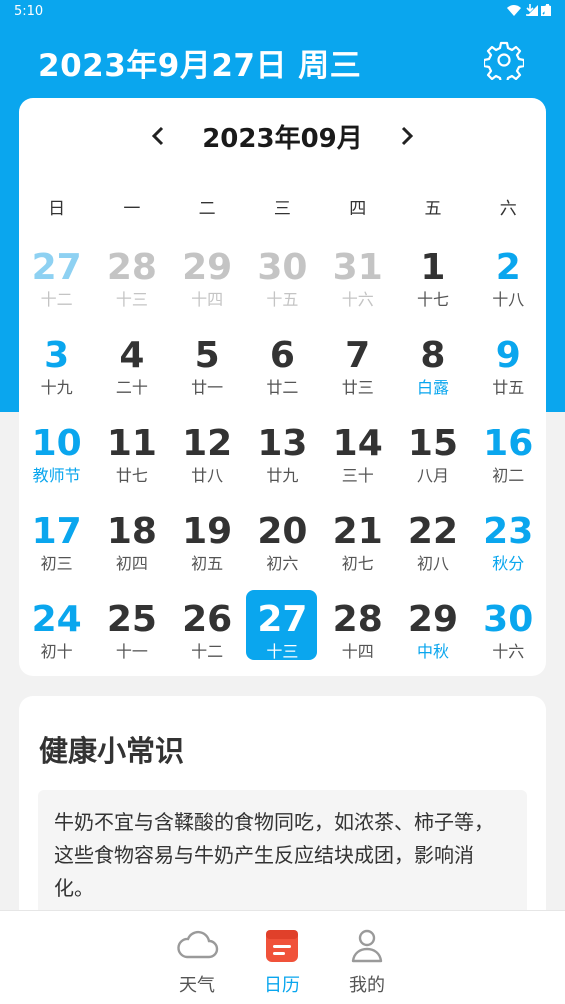 This screenshot has width=565, height=1004. Describe the element at coordinates (282, 299) in the screenshot. I see `day-lunar-label: 十五` at that location.